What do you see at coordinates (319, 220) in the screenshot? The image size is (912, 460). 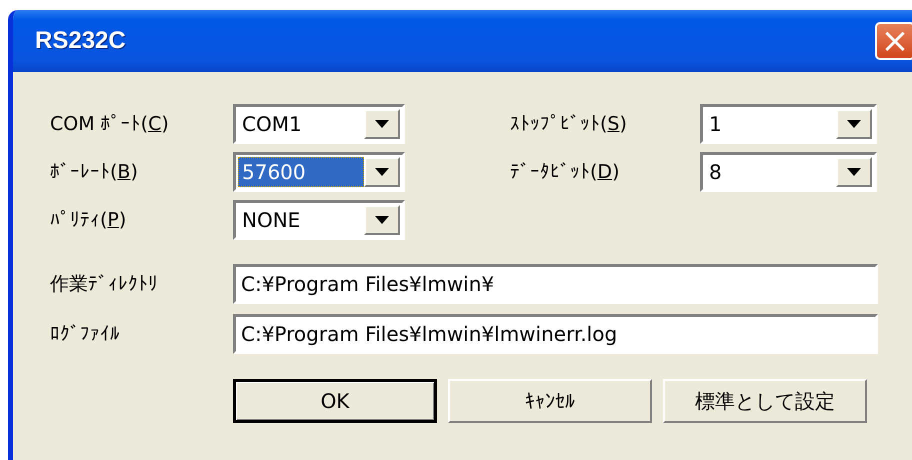 I see `dropdown: NONE` at bounding box center [319, 220].